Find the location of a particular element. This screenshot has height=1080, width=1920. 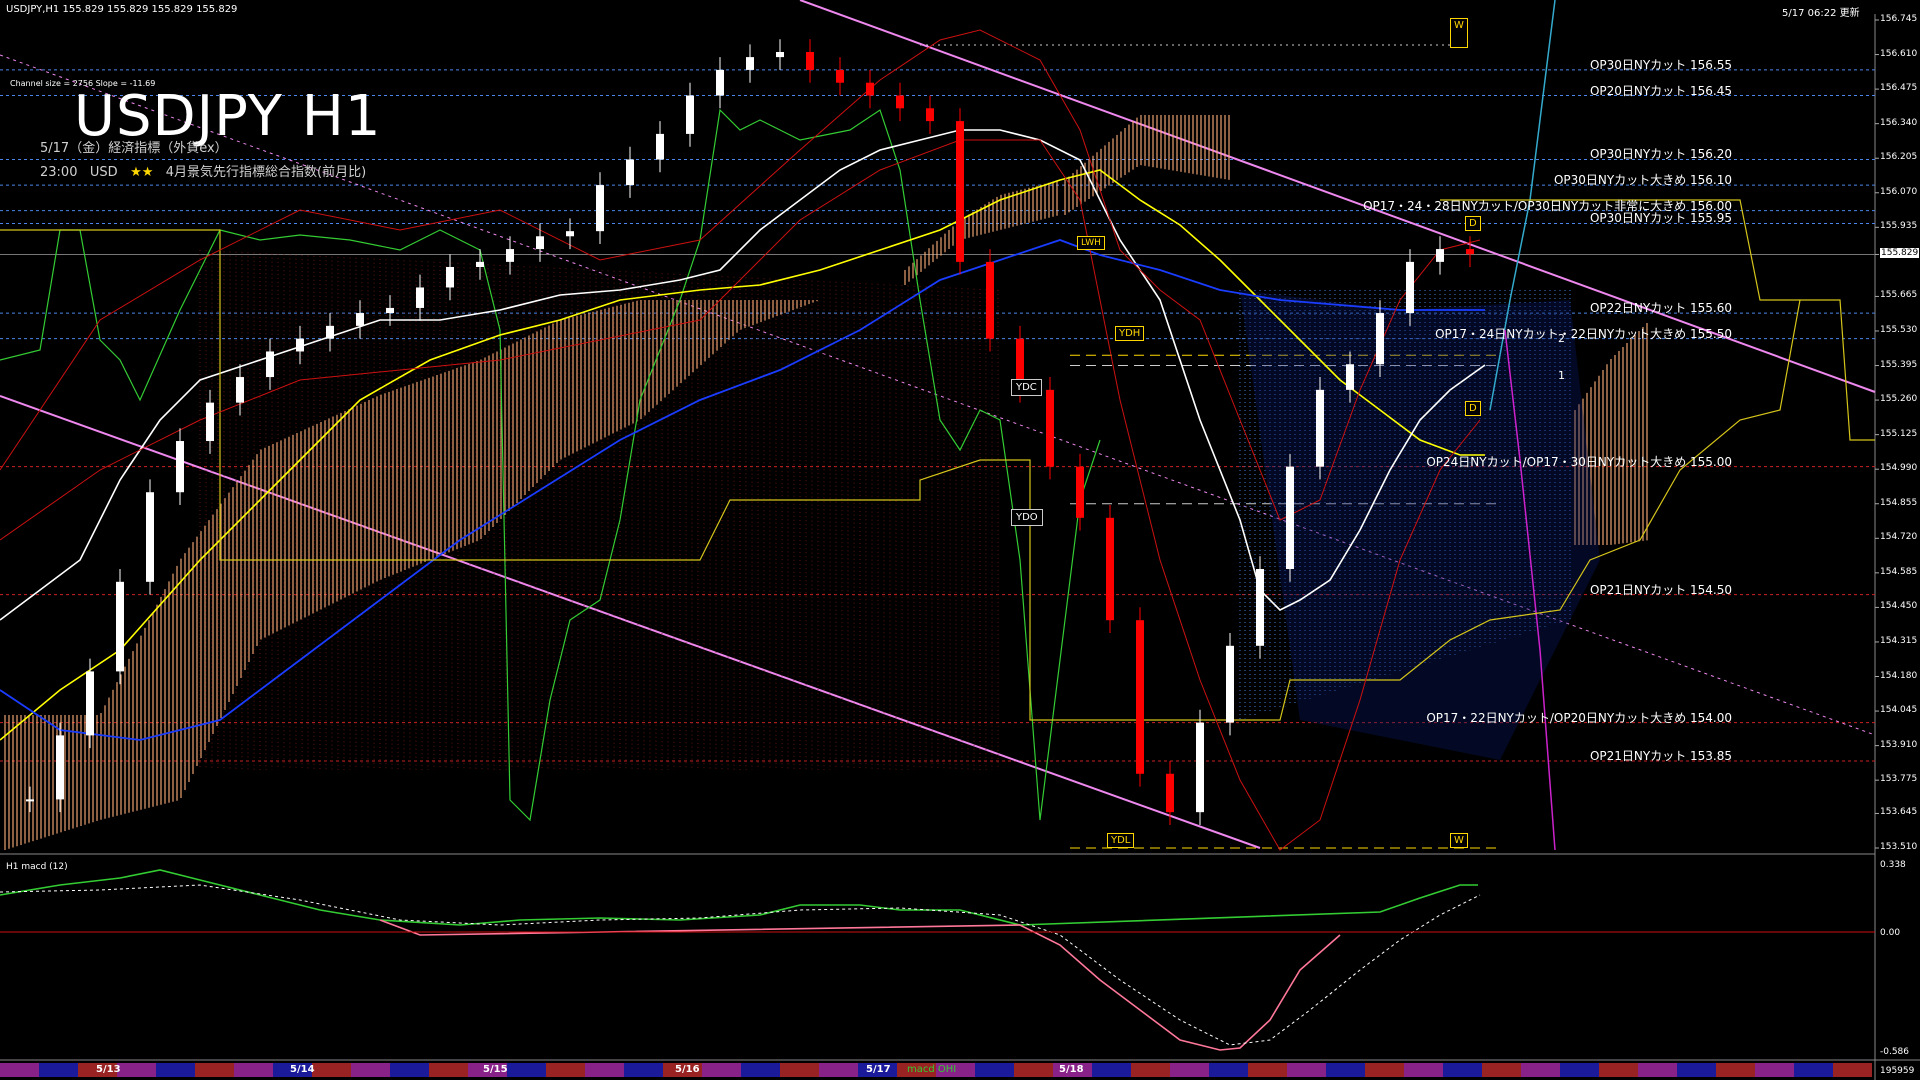

event-time: 23:00 is located at coordinates (59, 172).